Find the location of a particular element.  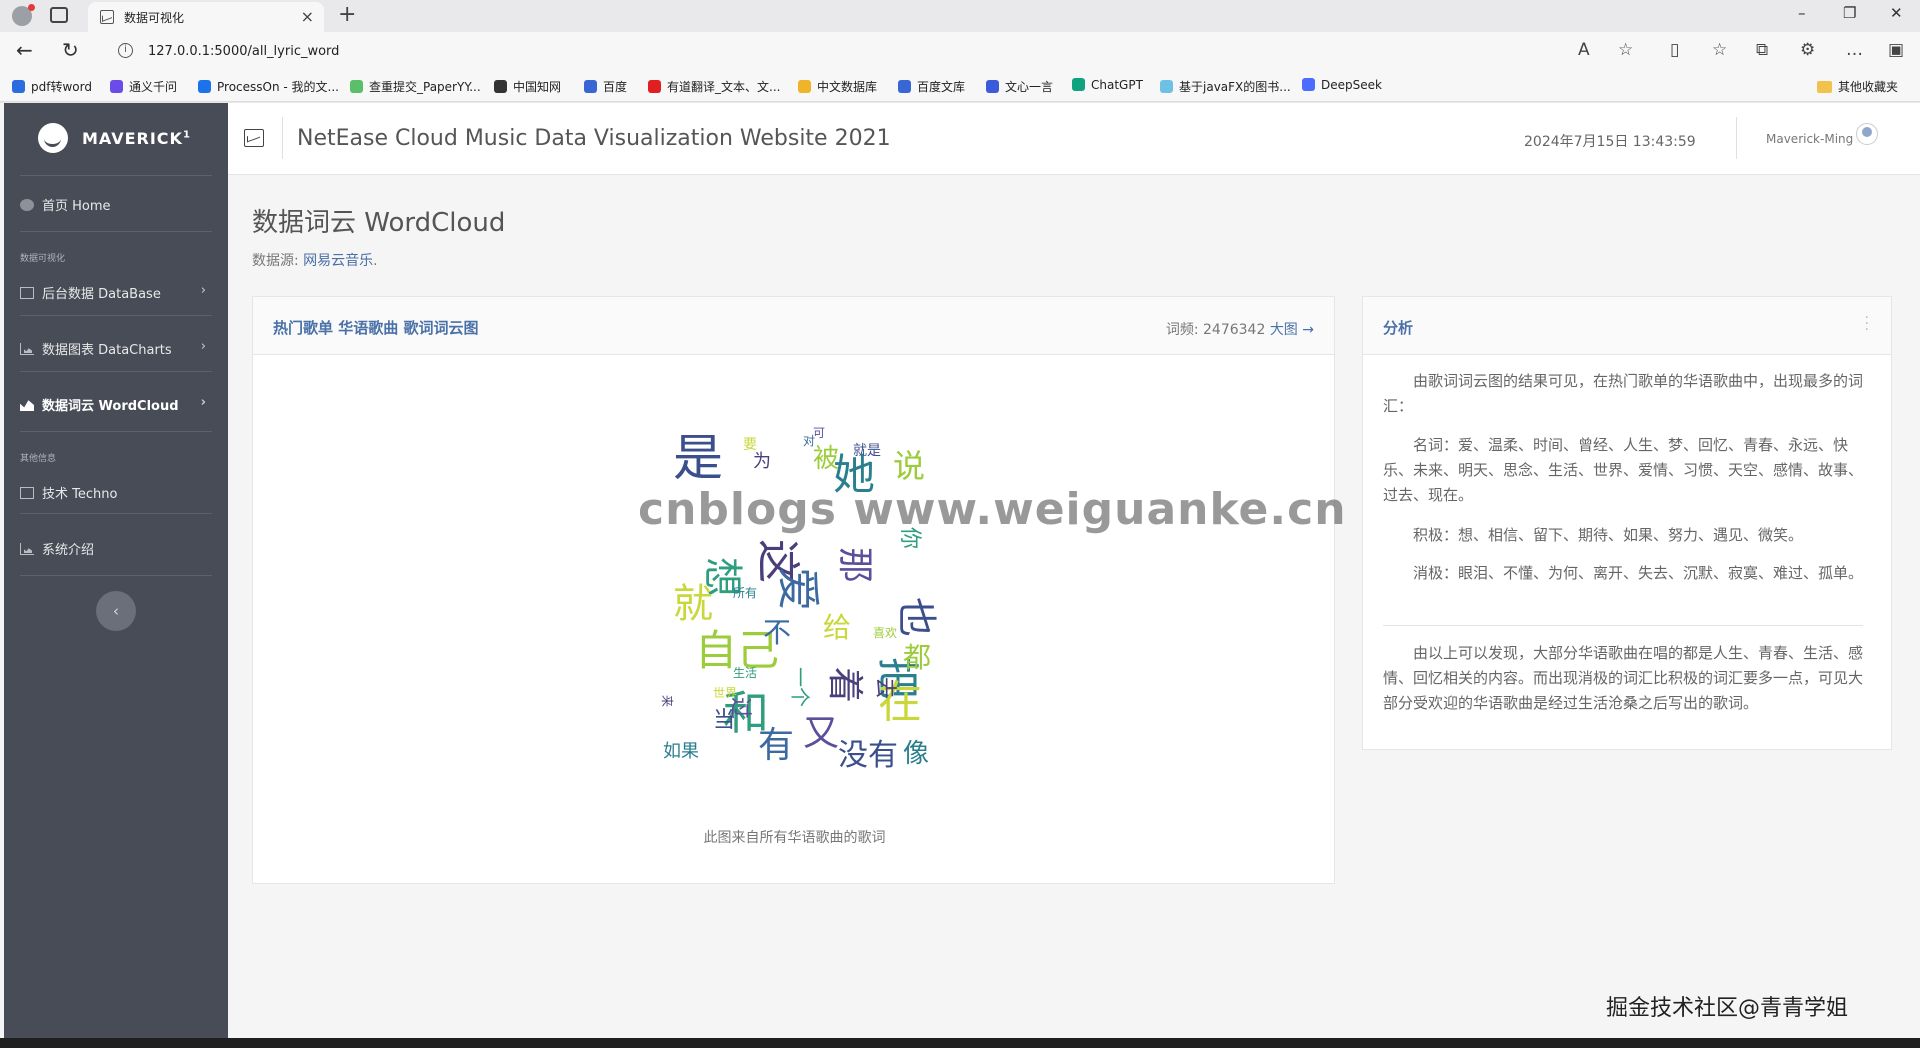

smile-logo-icon is located at coordinates (53, 138).